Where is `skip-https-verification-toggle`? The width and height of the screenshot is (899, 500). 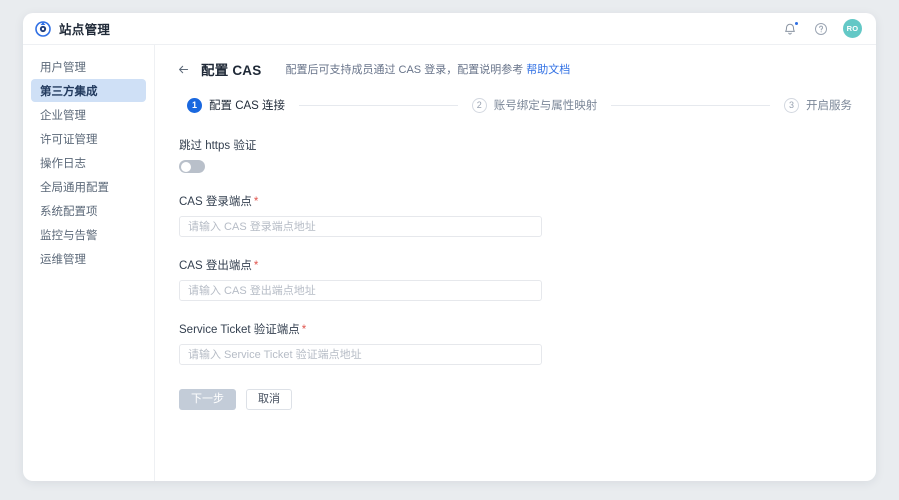
skip-https-verification-toggle is located at coordinates (192, 166).